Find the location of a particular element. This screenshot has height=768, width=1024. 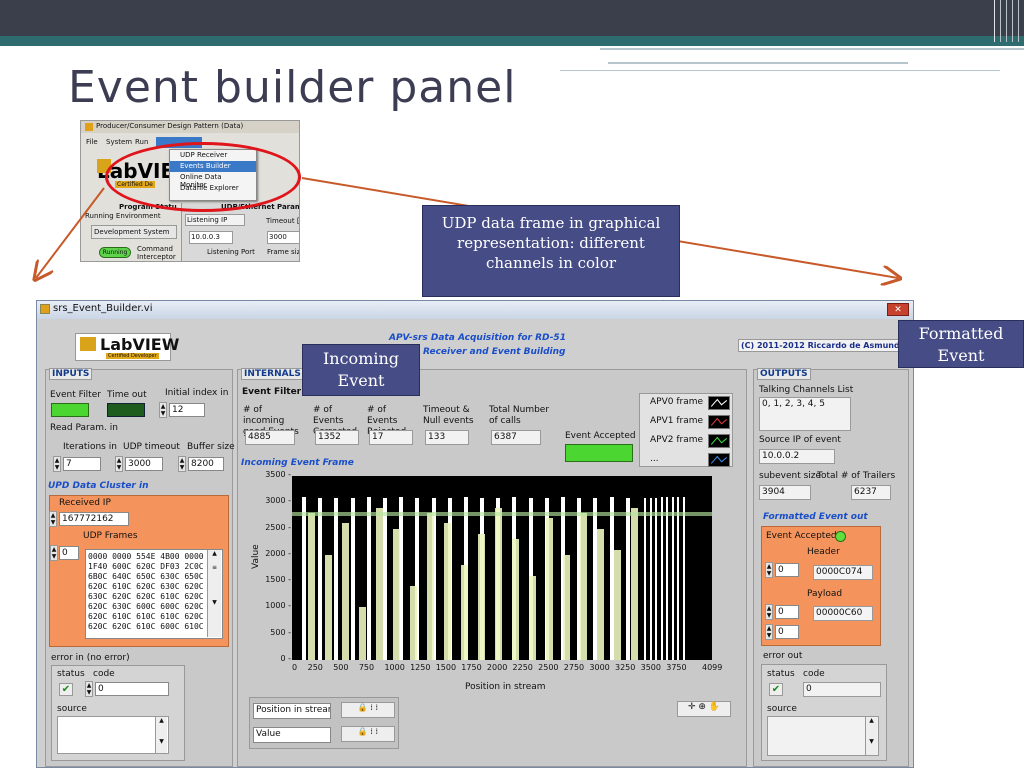

x-tick-label: 3250 is located at coordinates (625, 667).